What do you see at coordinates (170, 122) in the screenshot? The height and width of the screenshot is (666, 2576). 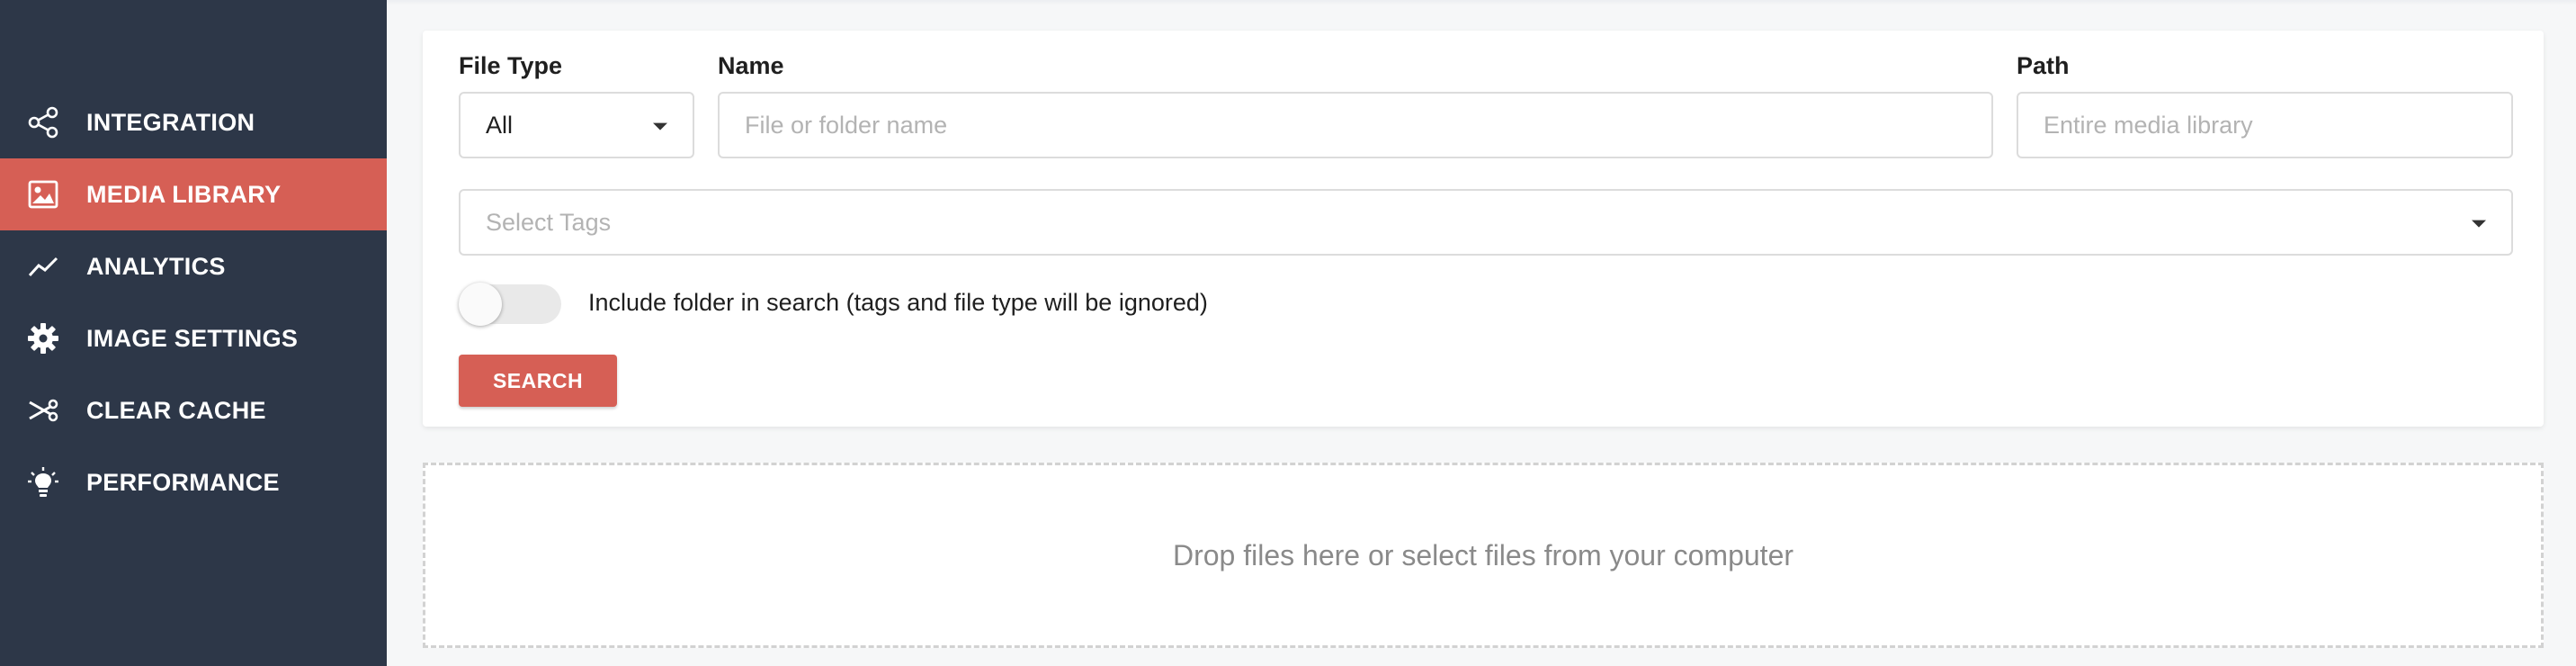 I see `sidebar-item-label: INTEGRATION` at bounding box center [170, 122].